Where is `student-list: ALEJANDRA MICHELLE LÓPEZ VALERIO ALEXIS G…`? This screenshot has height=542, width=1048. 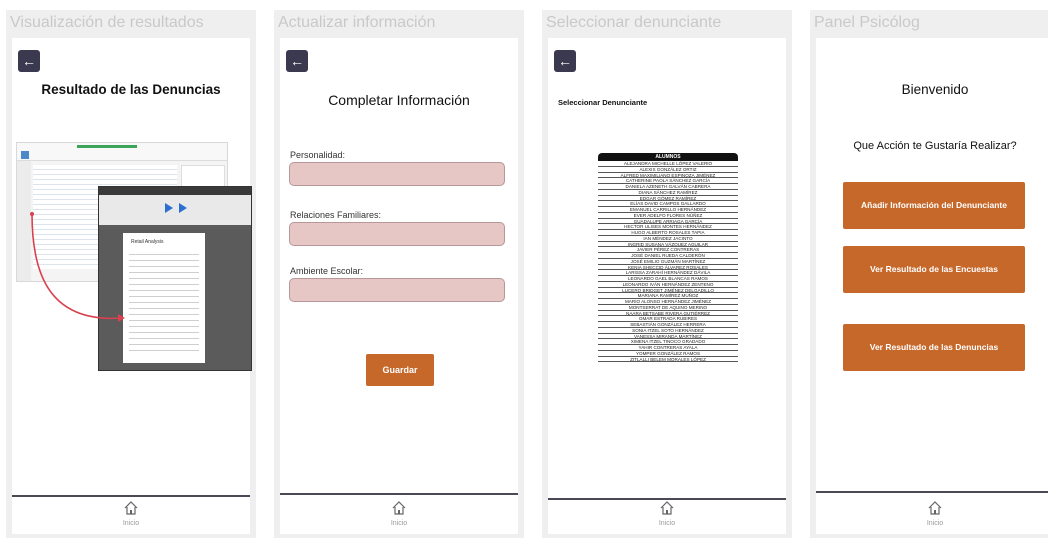 student-list: ALEJANDRA MICHELLE LÓPEZ VALERIO ALEXIS G… is located at coordinates (668, 262).